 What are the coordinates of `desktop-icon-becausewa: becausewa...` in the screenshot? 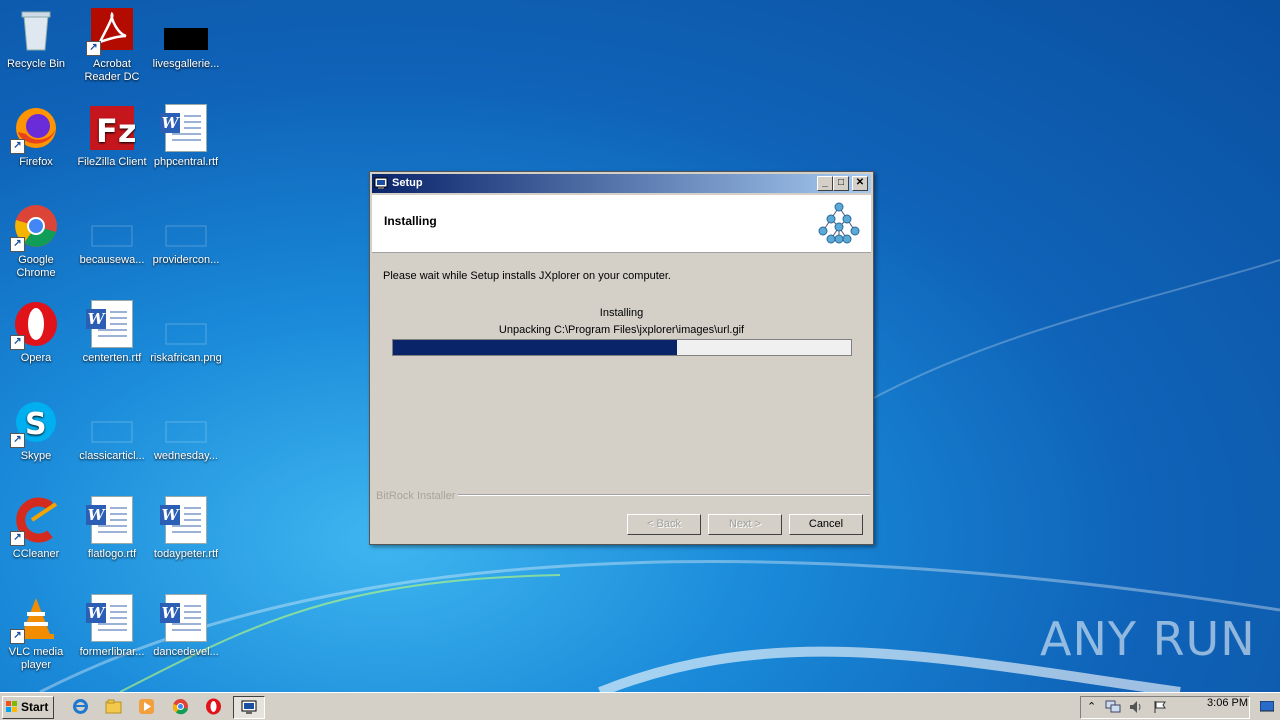 It's located at (112, 234).